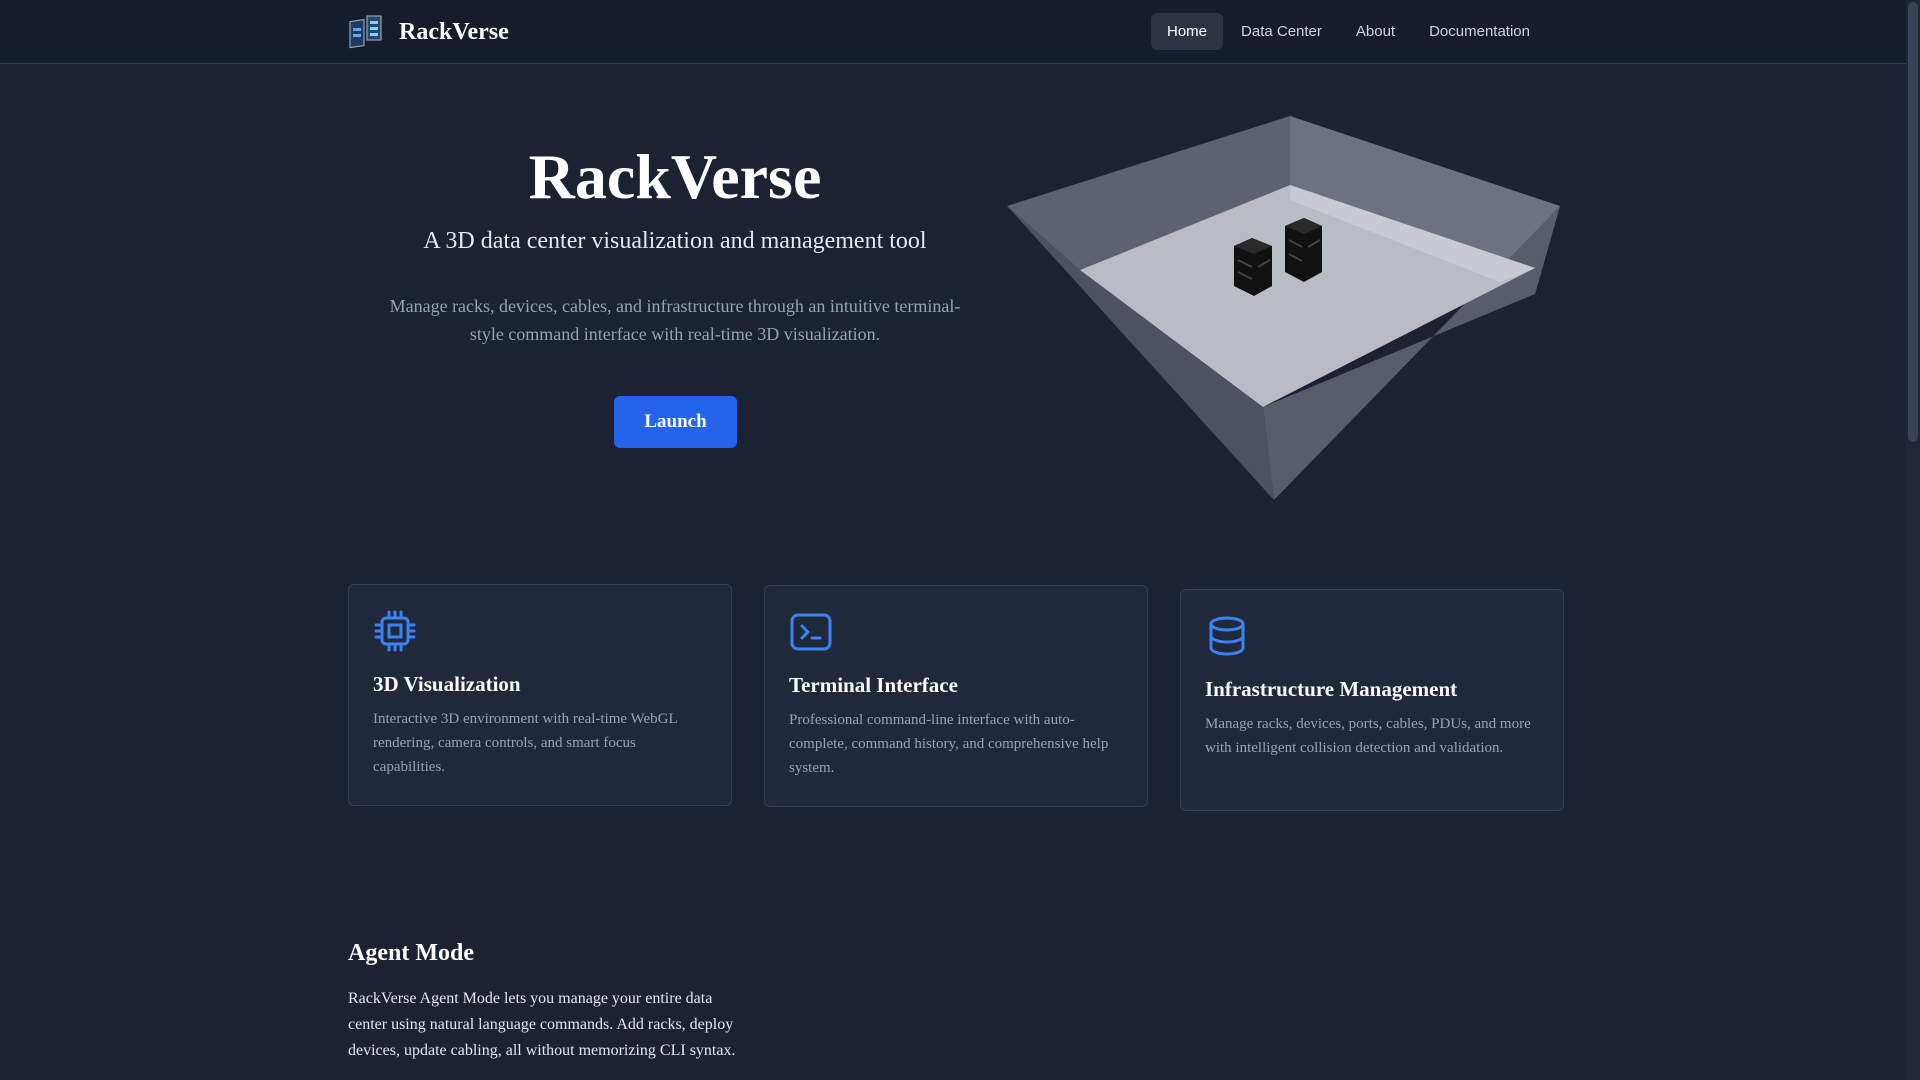 The width and height of the screenshot is (1920, 1080). What do you see at coordinates (1479, 31) in the screenshot?
I see `nav-documentation: Documentation` at bounding box center [1479, 31].